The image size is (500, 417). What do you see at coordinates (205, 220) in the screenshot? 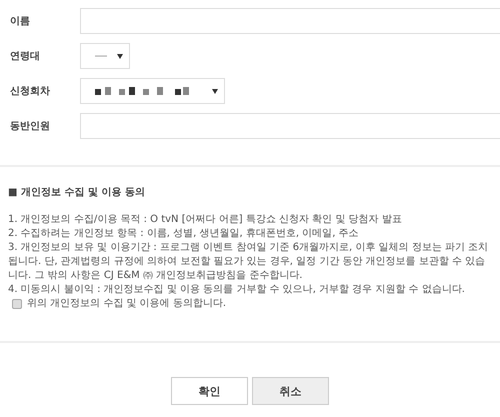
I see `consent-text: 1. 개인정보의 수집/이용 목적 : O tvN [어쩌다 어른] 특강쇼 신청자 확인 및 당첨자 발표` at bounding box center [205, 220].